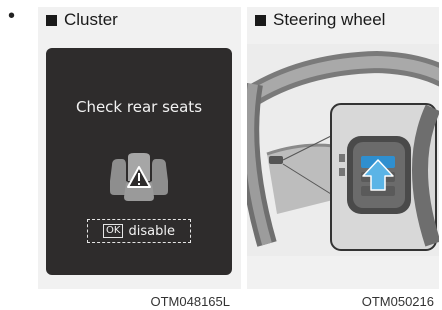 The height and width of the screenshot is (310, 442). What do you see at coordinates (190, 301) in the screenshot?
I see `cluster-figure-code: OTM048165L` at bounding box center [190, 301].